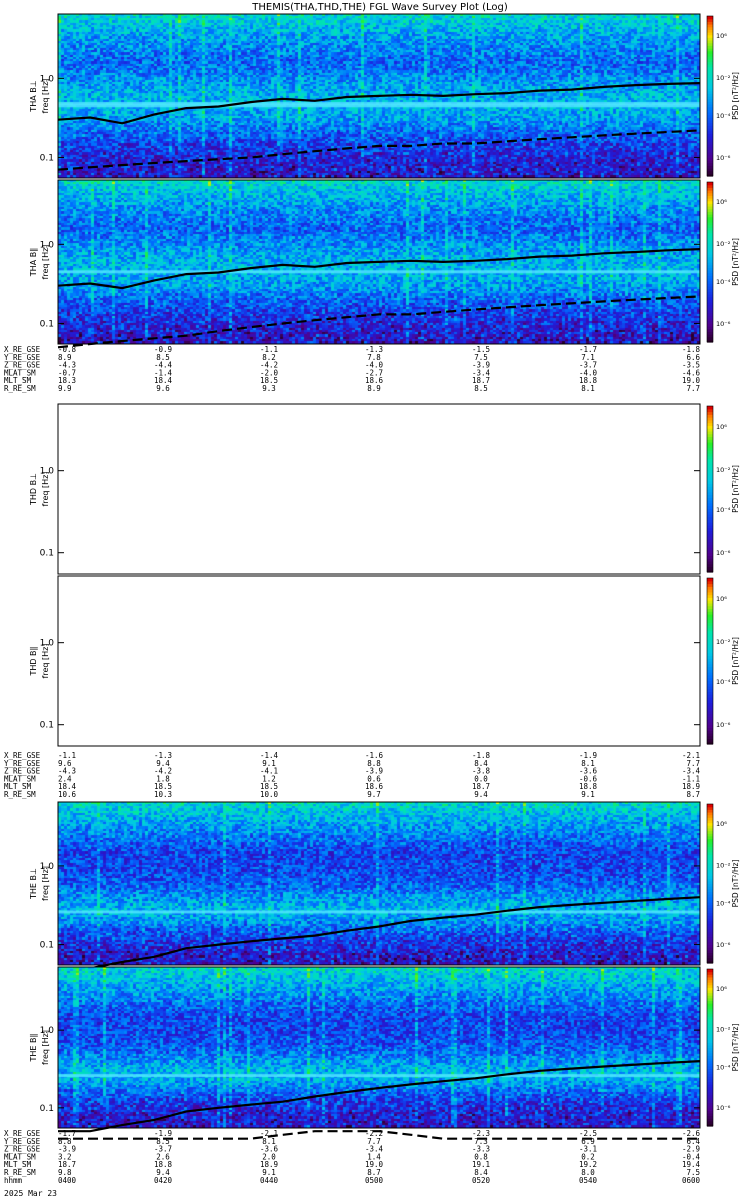  I want to click on ephemeris-value: 0400, so click(67, 1180).